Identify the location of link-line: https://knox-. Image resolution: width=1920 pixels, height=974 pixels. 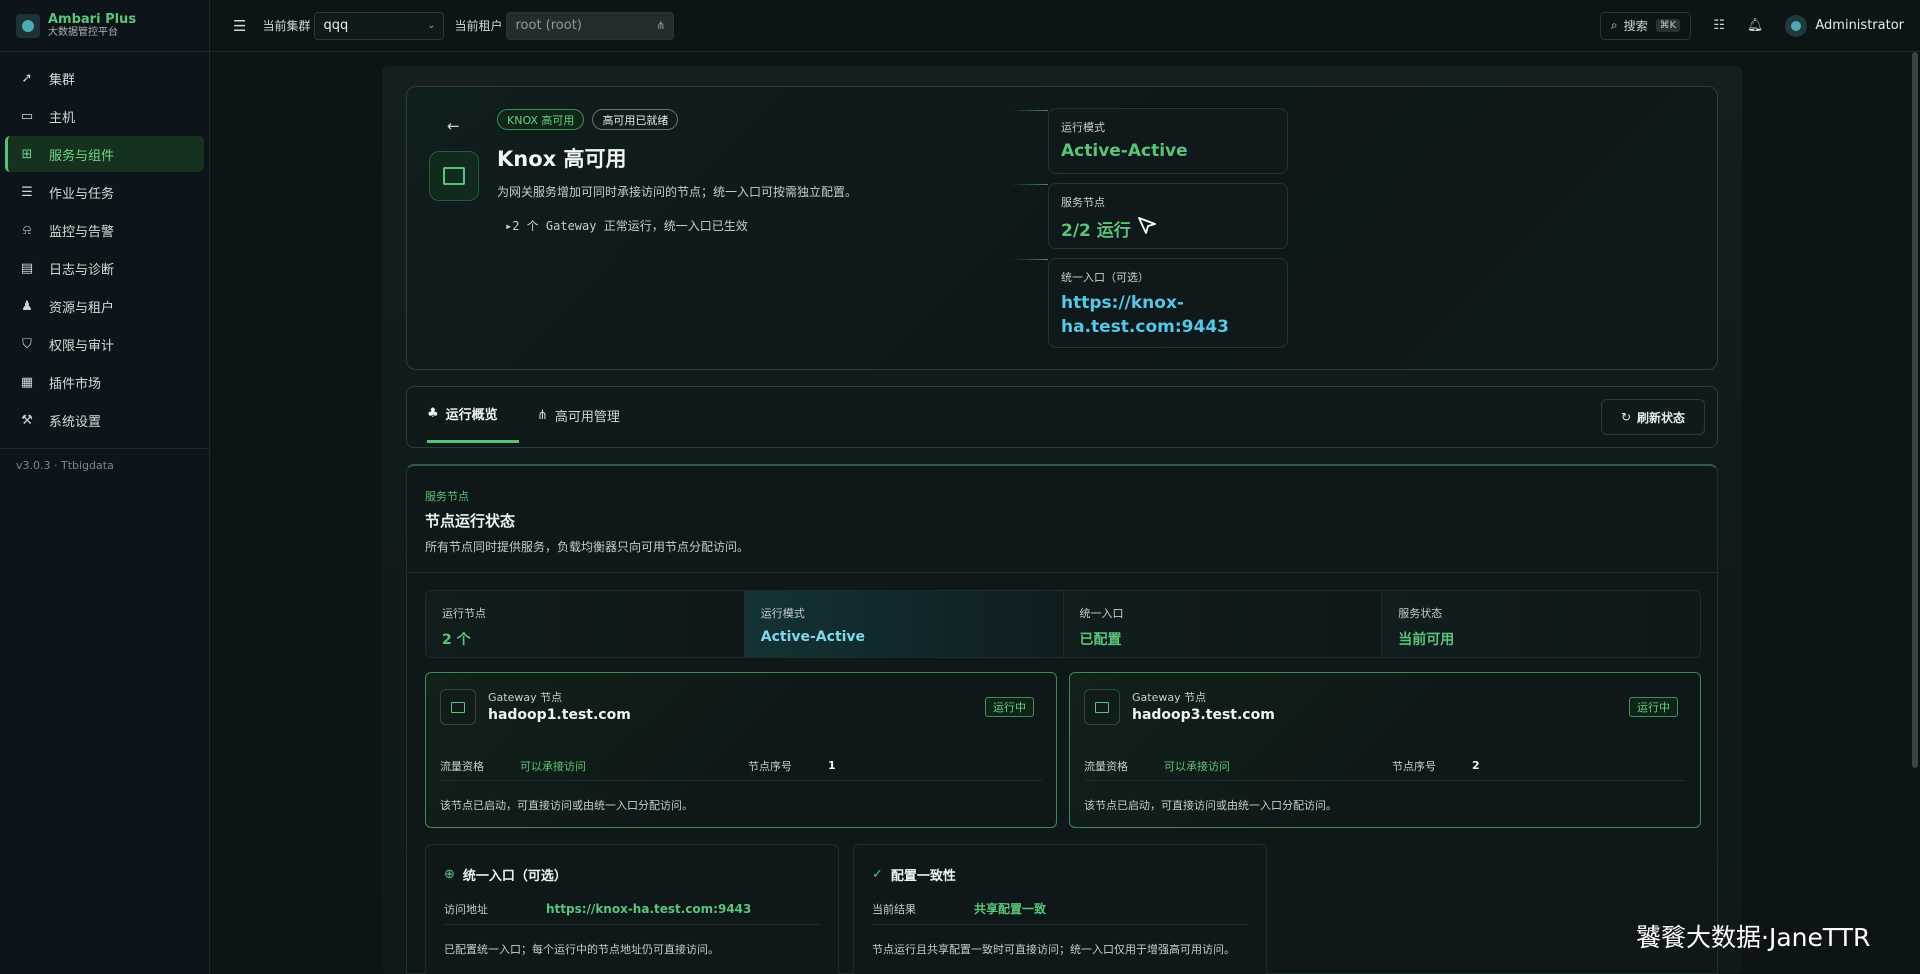
(1122, 303).